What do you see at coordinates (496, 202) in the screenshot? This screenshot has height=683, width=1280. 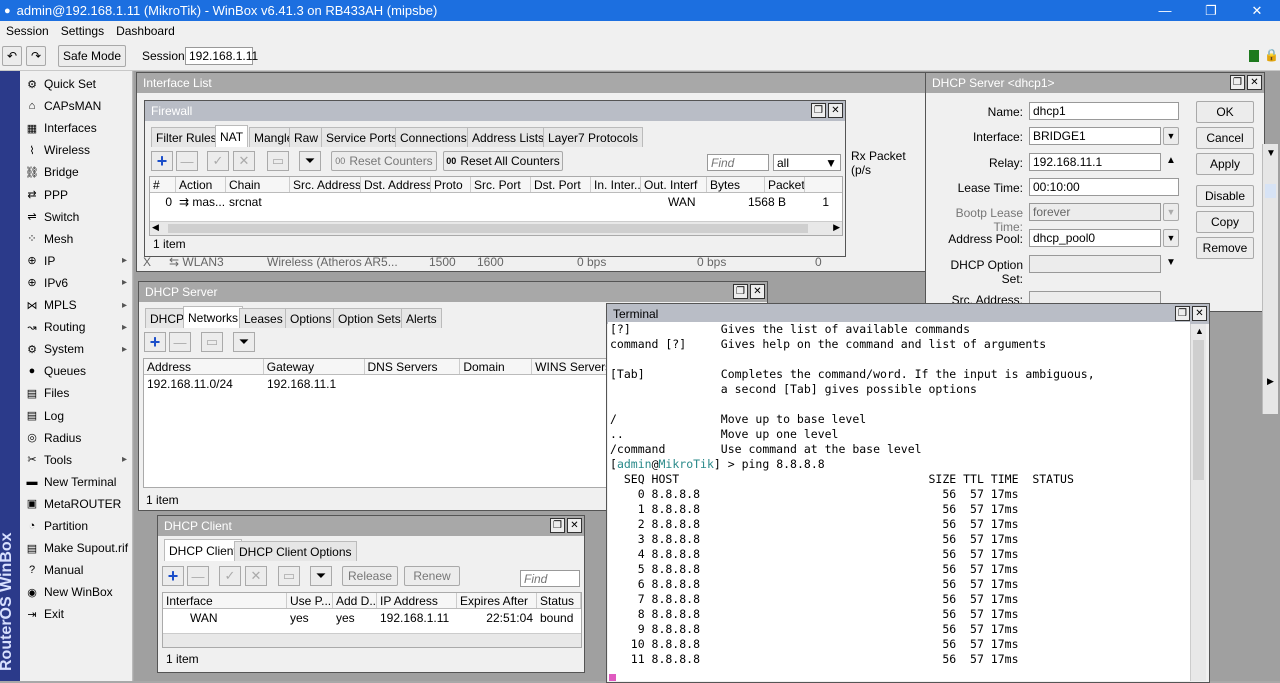 I see `table-row: 0 ⇉ mas... srcnat WAN 1568 B 1` at bounding box center [496, 202].